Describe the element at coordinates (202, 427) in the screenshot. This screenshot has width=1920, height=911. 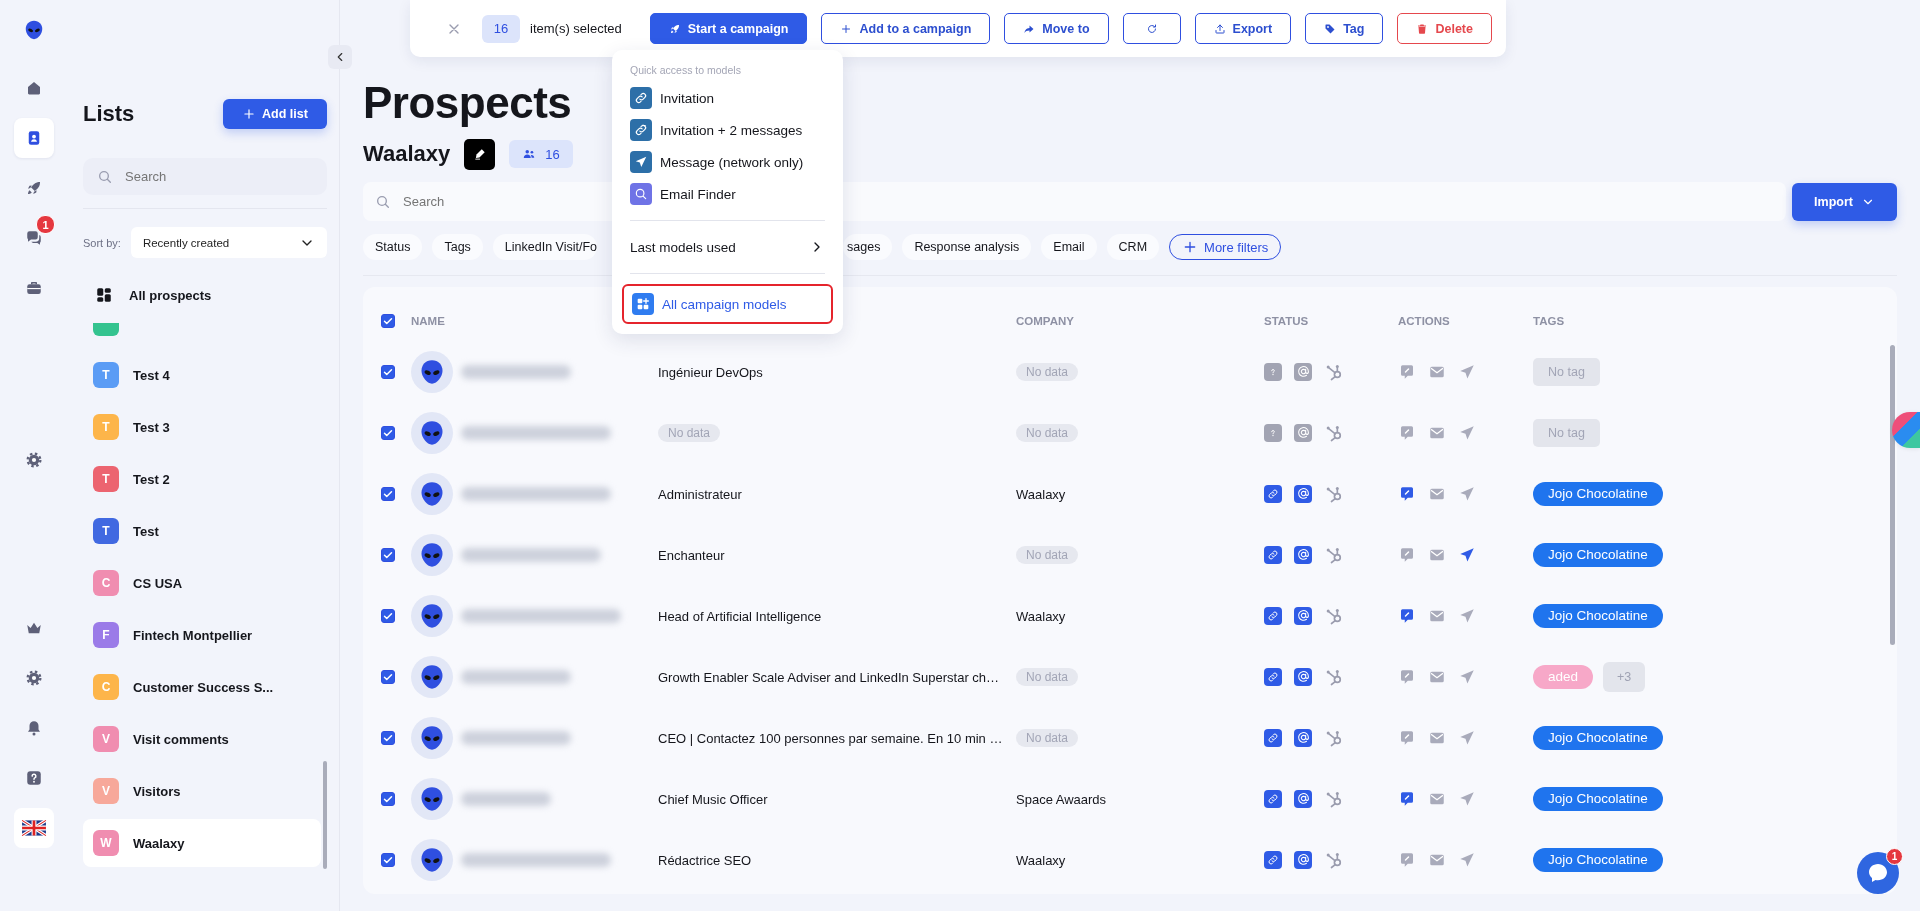
I see `list-item: T Test 3` at that location.